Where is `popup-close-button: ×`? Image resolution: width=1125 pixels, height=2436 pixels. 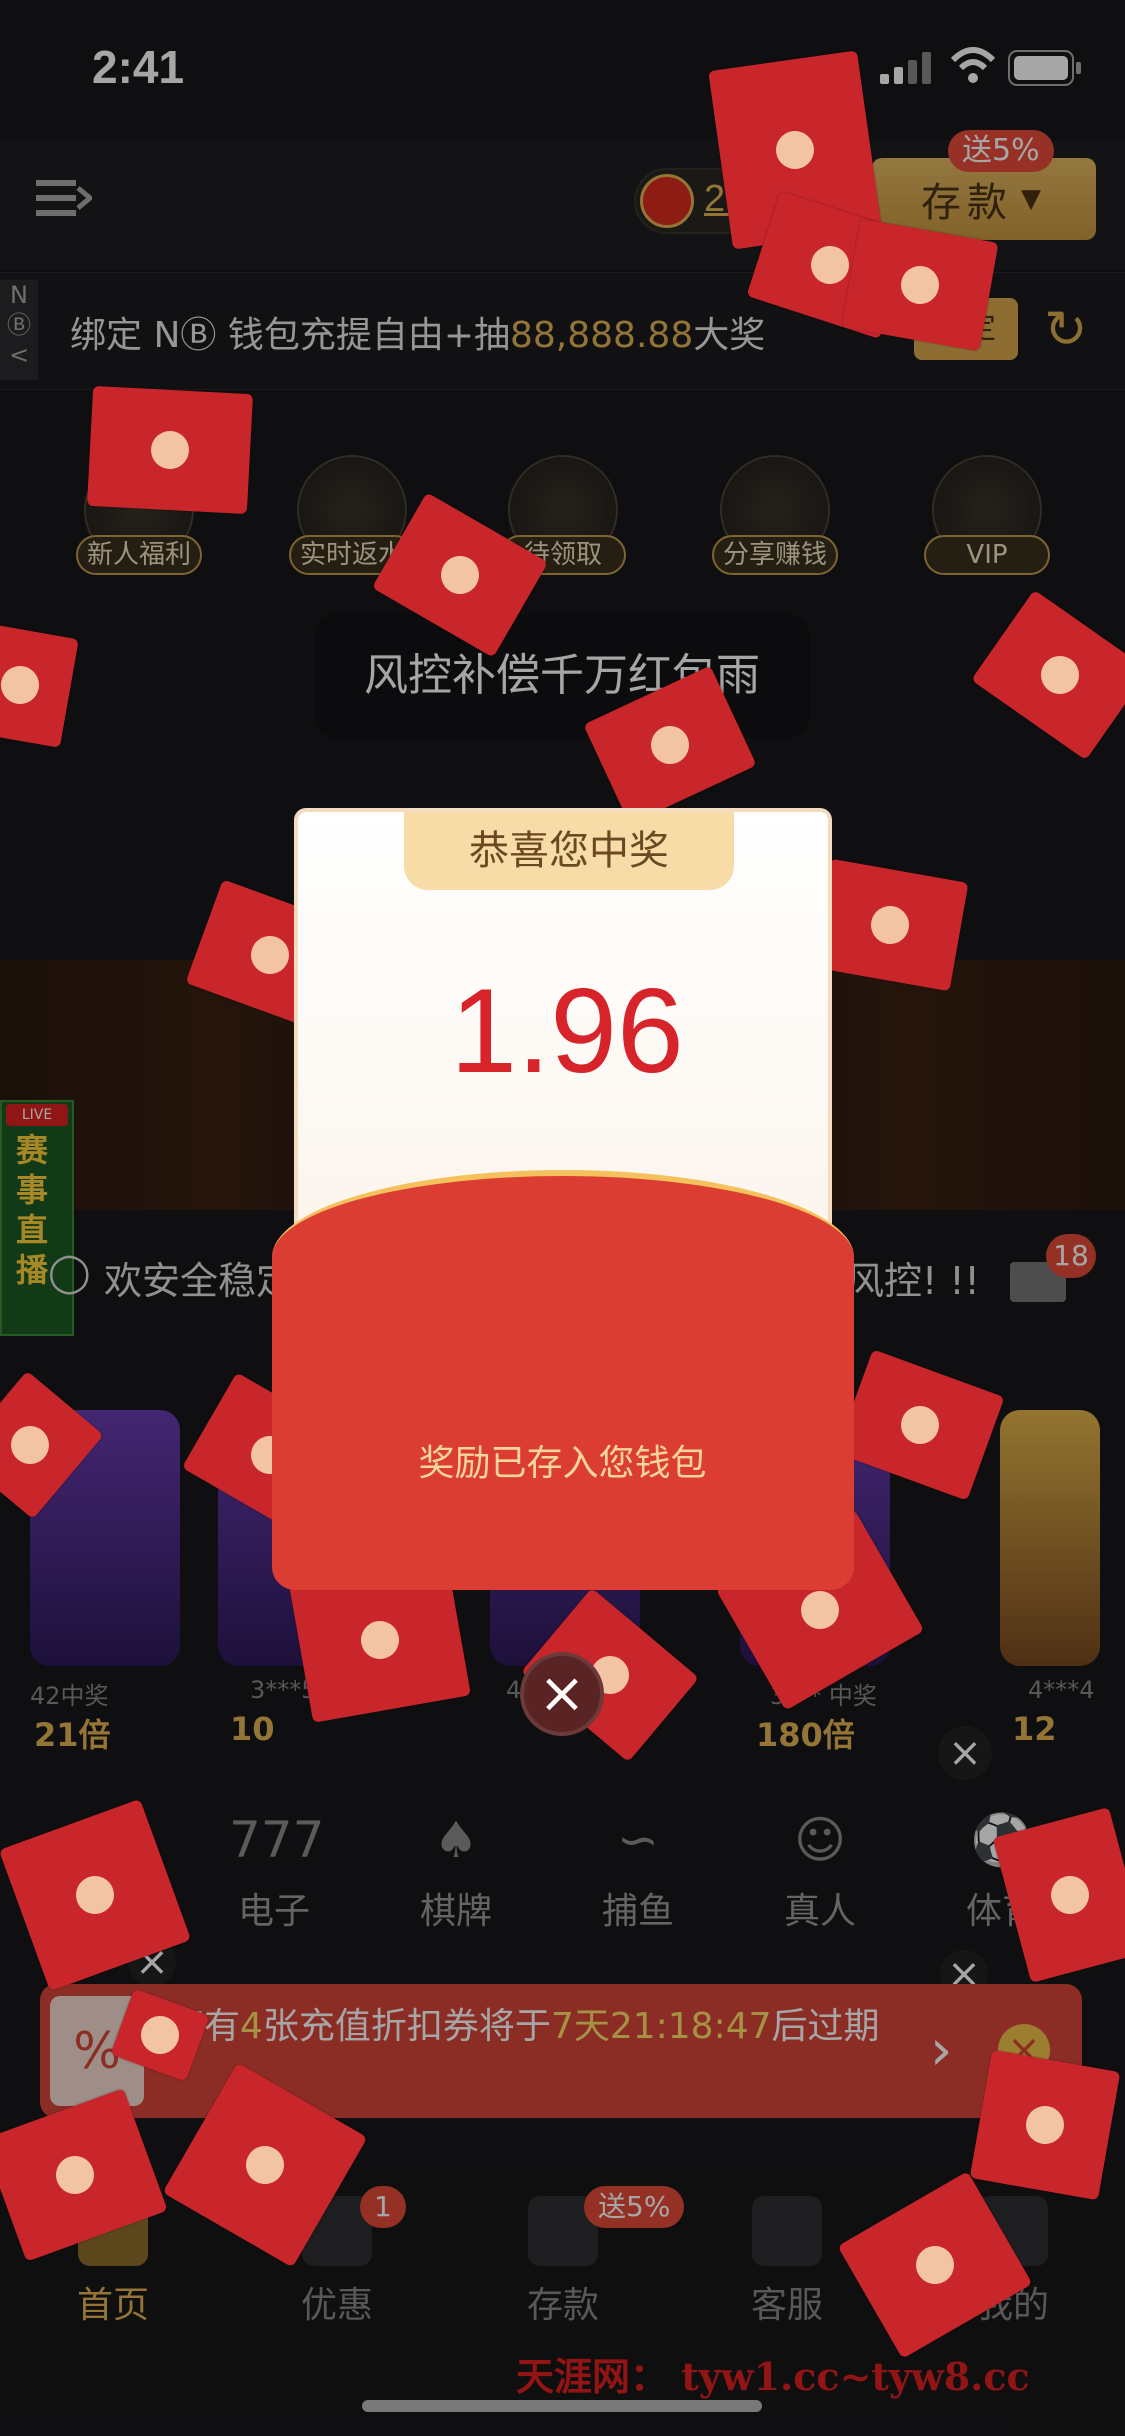
popup-close-button: × is located at coordinates (562, 1694).